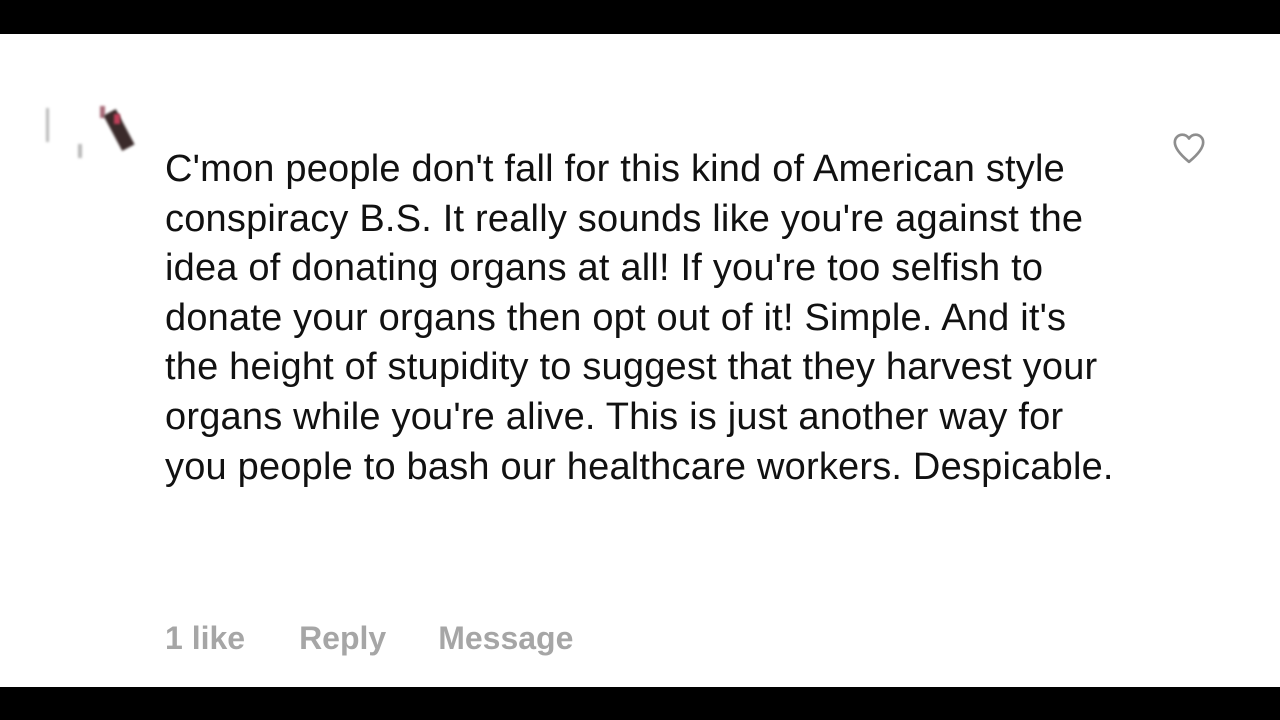 This screenshot has width=1280, height=720. I want to click on comment-actions: 1 like Reply Message, so click(369, 638).